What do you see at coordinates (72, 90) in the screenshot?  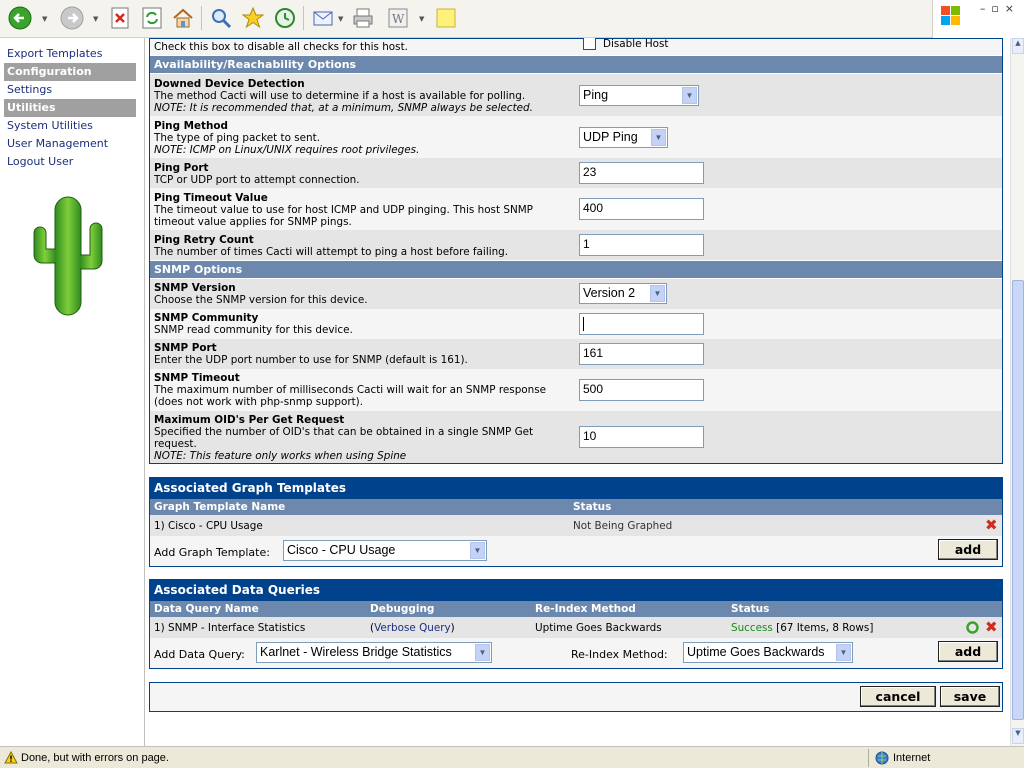 I see `nav-settings: Settings` at bounding box center [72, 90].